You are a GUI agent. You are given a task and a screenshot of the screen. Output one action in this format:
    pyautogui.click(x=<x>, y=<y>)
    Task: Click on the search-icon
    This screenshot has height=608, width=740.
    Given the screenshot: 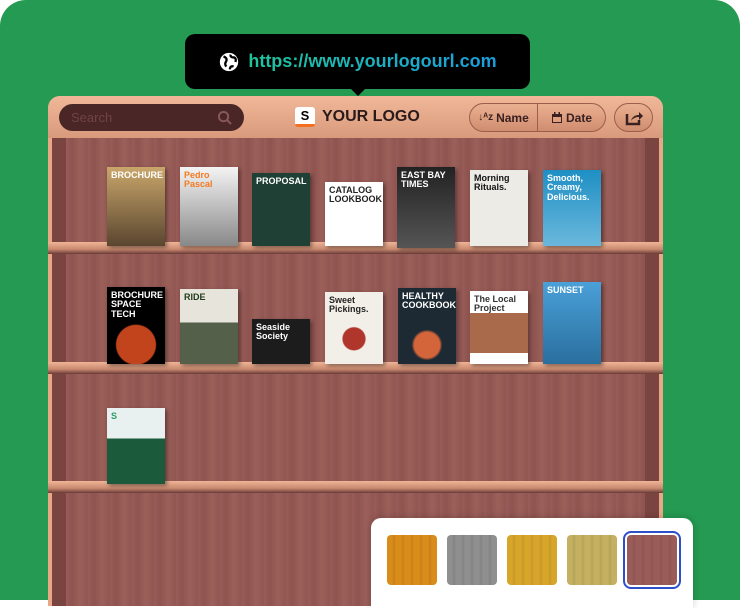 What is the action you would take?
    pyautogui.click(x=224, y=117)
    